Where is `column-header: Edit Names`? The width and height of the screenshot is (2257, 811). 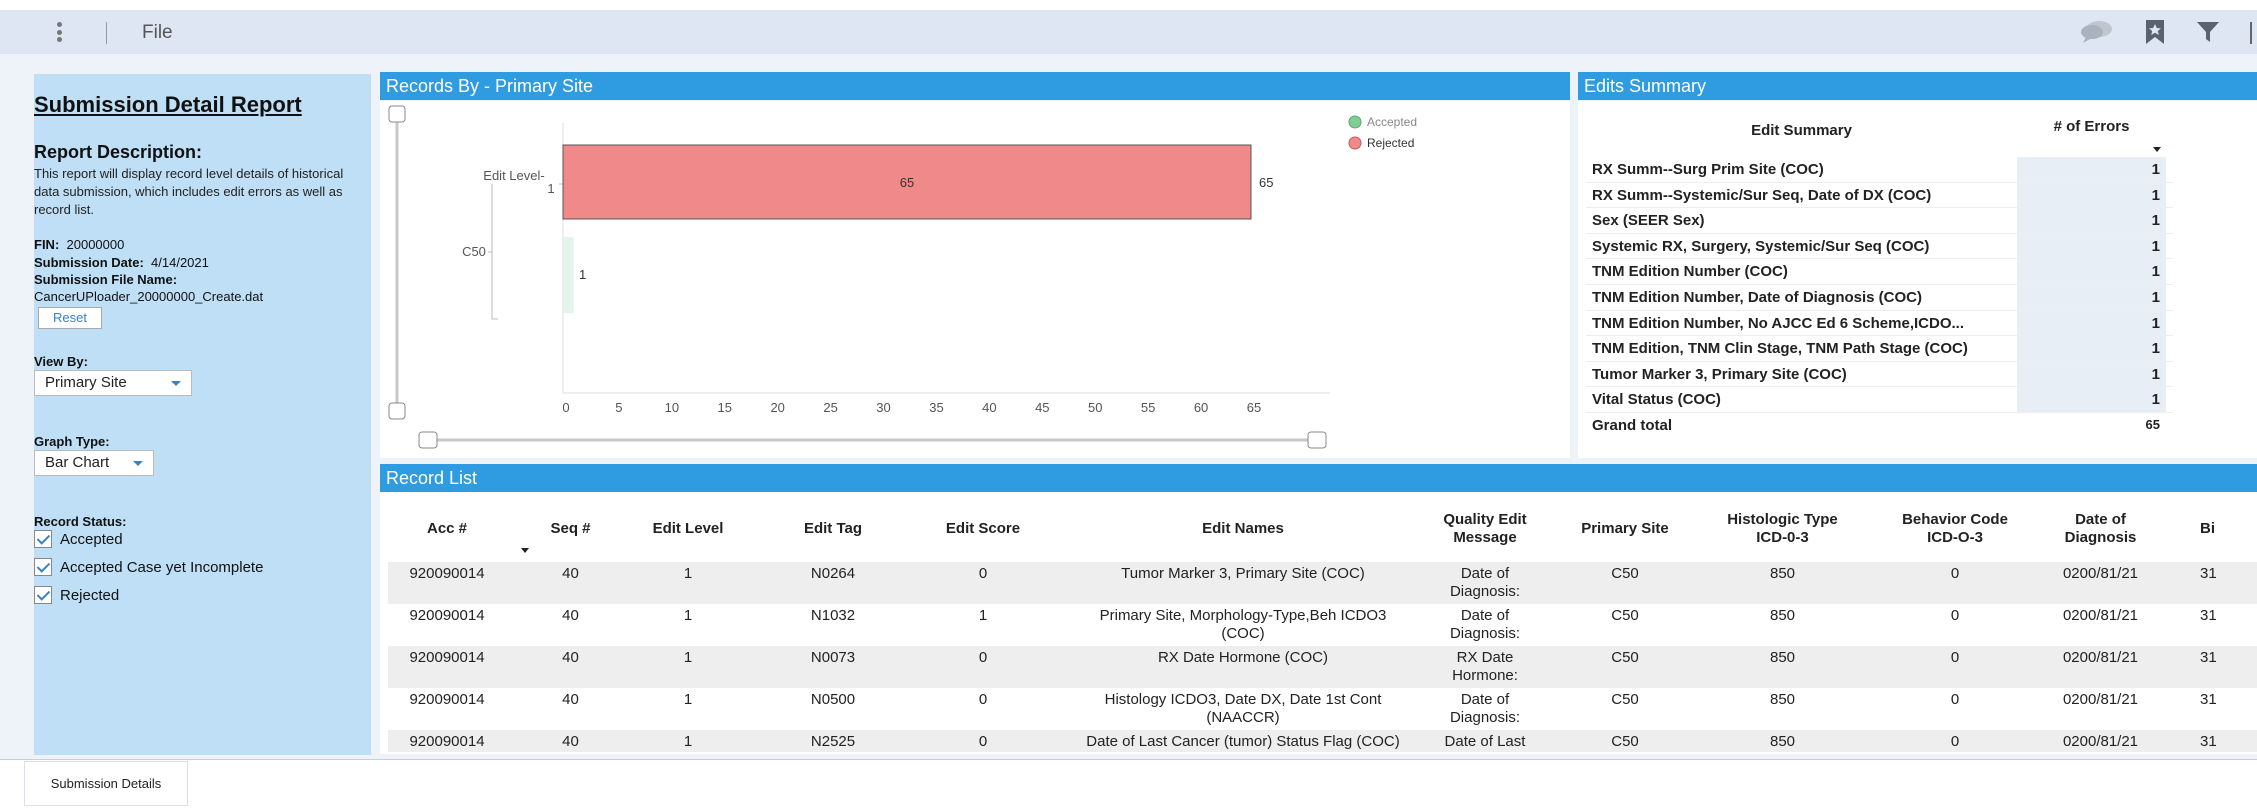 column-header: Edit Names is located at coordinates (1243, 529).